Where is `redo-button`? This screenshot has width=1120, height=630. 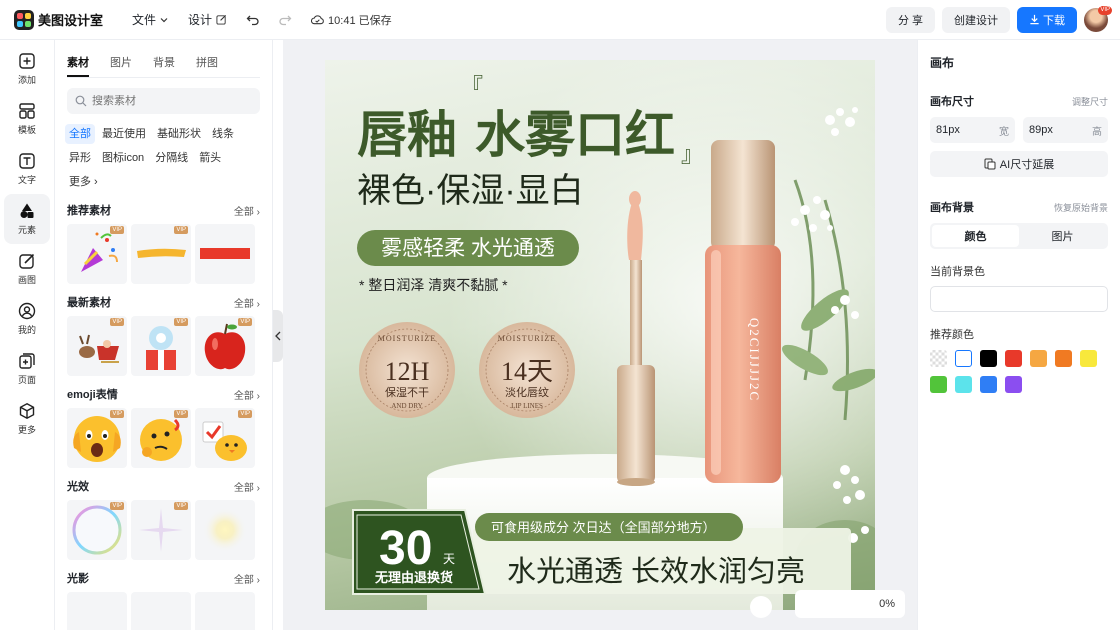 redo-button is located at coordinates (285, 20).